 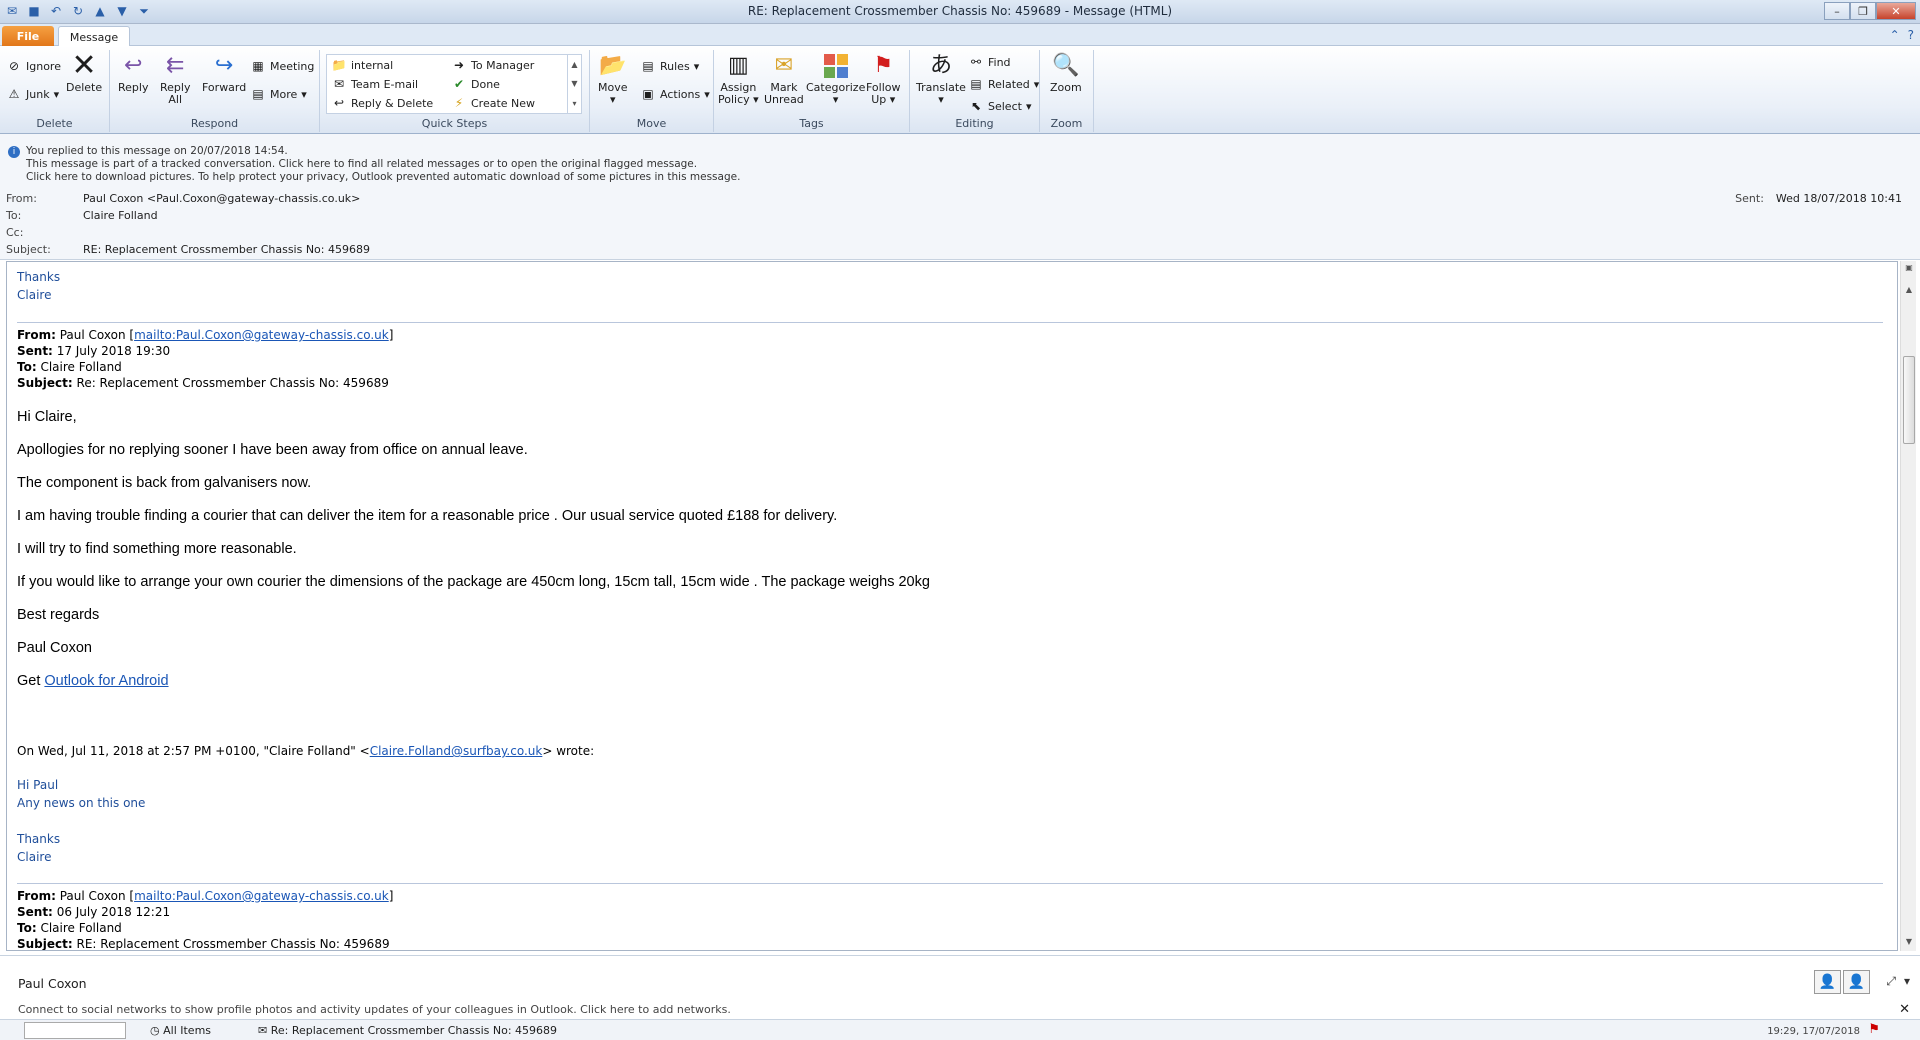 I want to click on quick-steps-scrollbar: ▲ ▼ ▾, so click(x=574, y=84).